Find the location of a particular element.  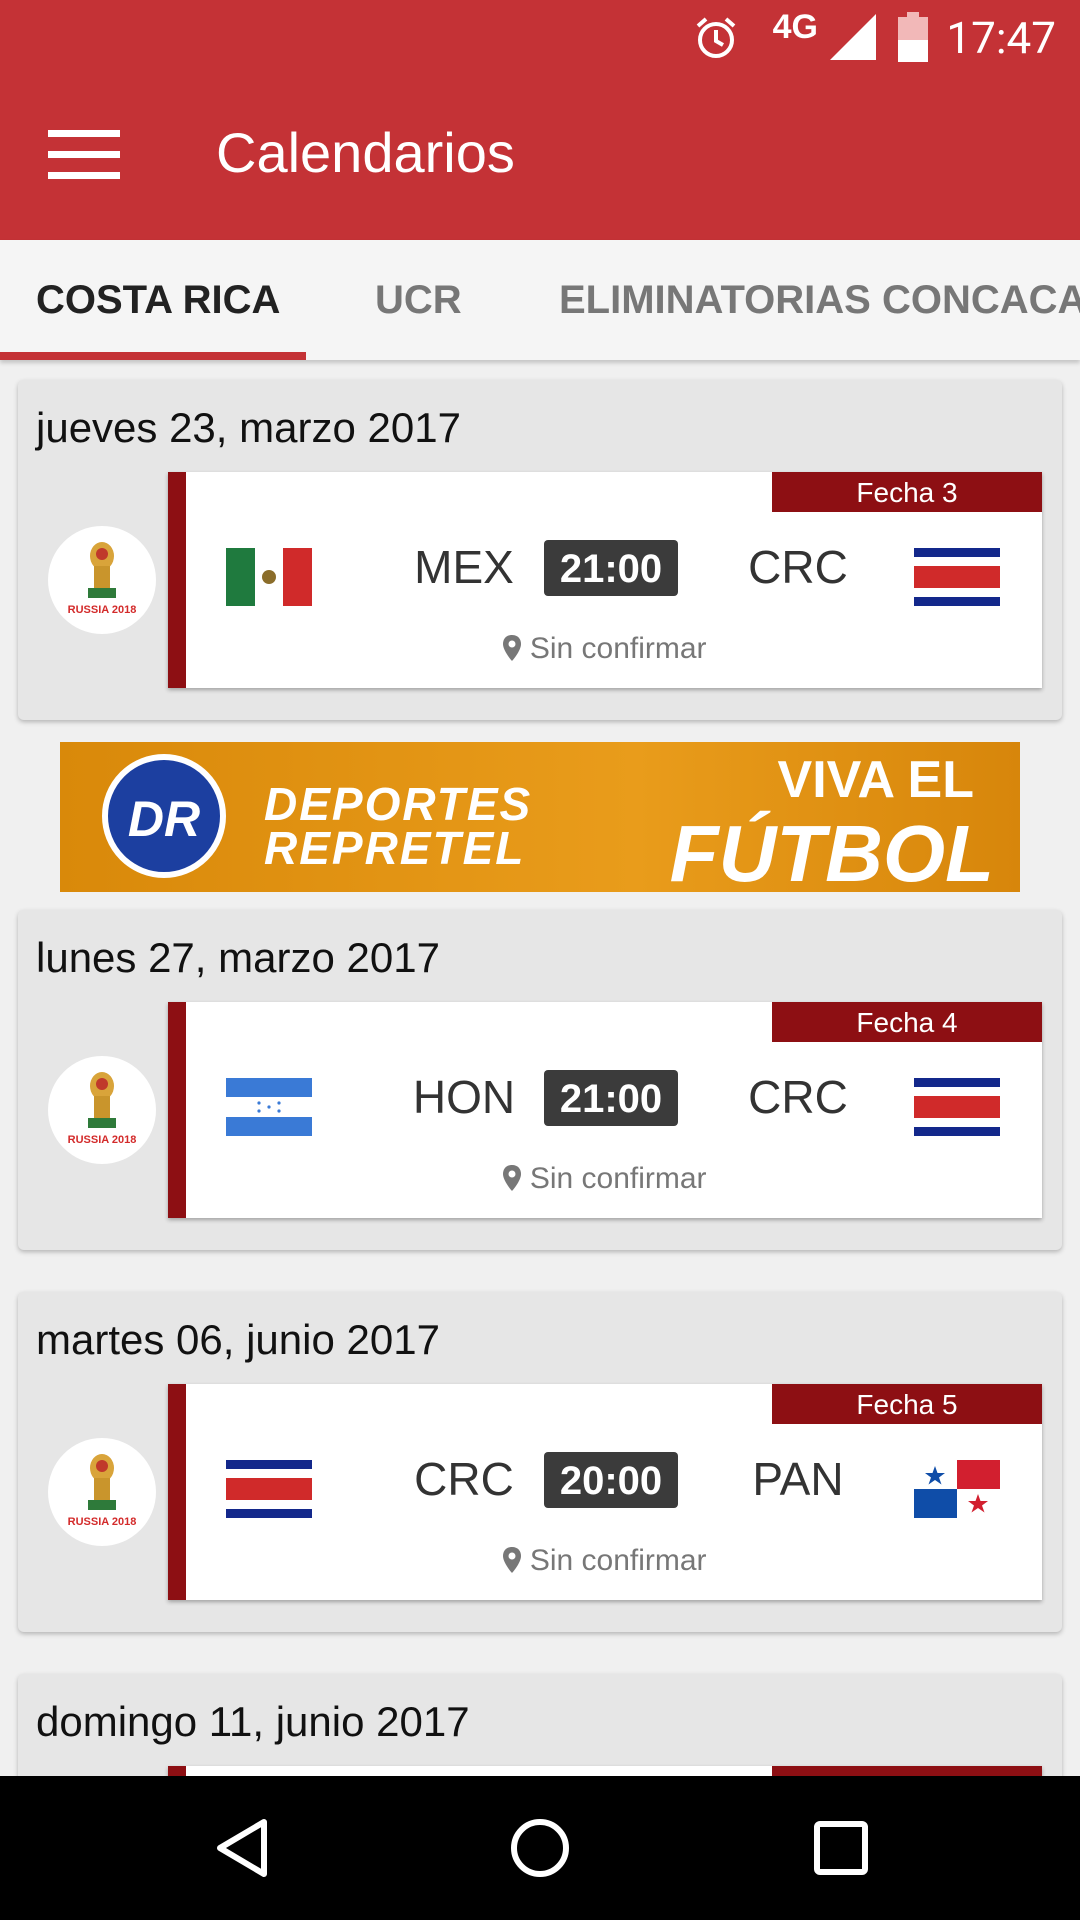

system-navigation-bar is located at coordinates (540, 1848).